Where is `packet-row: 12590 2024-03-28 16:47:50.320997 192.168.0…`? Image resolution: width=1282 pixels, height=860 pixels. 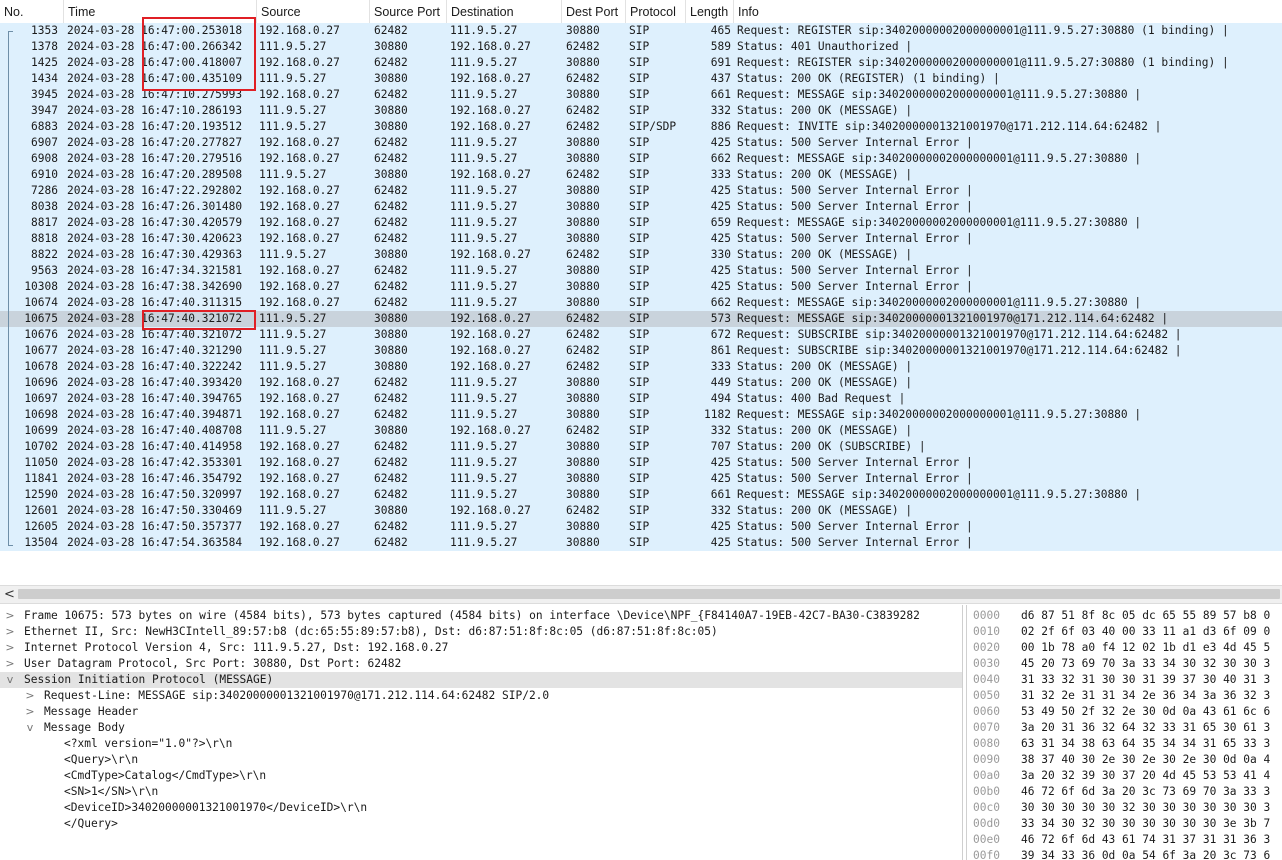 packet-row: 12590 2024-03-28 16:47:50.320997 192.168.0… is located at coordinates (641, 495).